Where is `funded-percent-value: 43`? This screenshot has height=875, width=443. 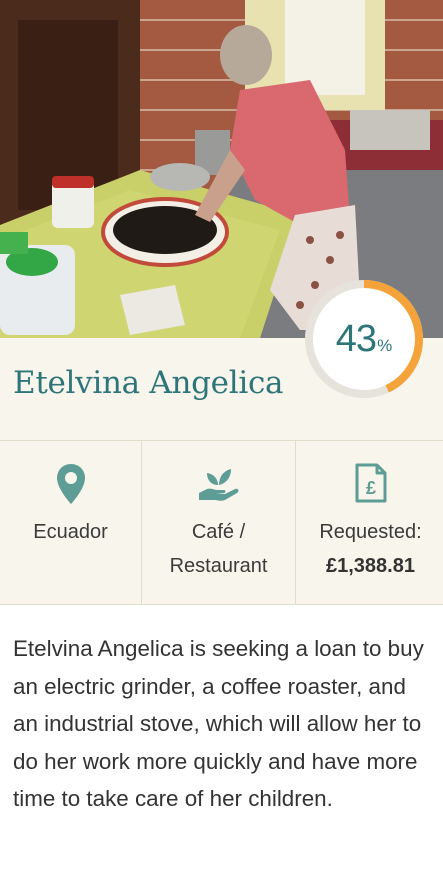
funded-percent-value: 43 is located at coordinates (356, 338).